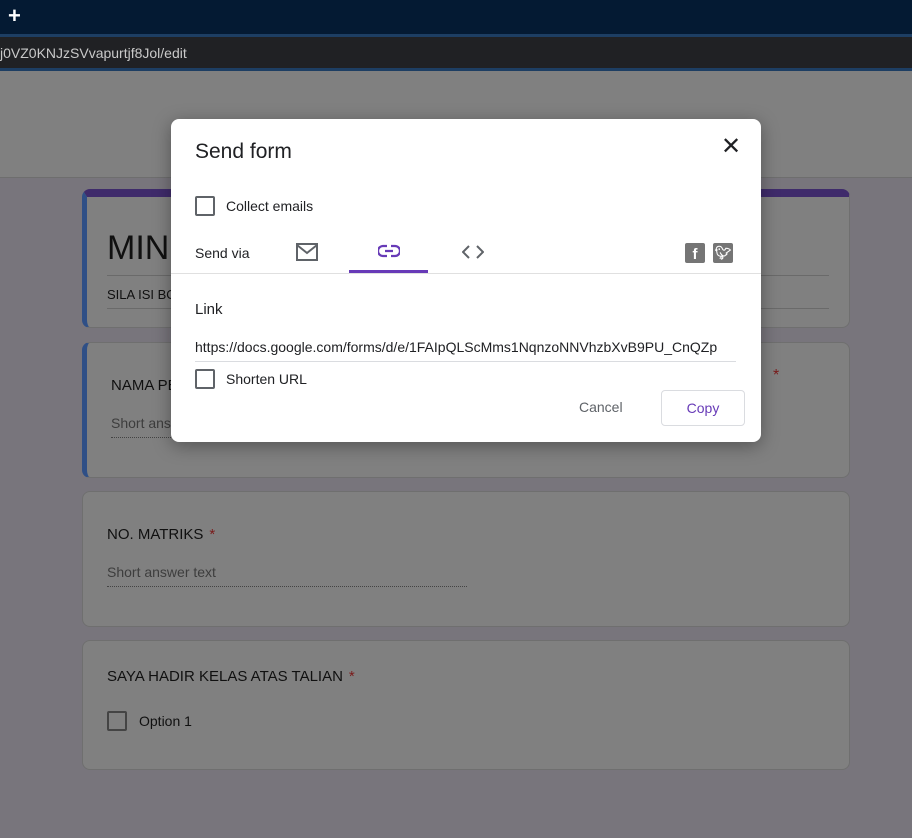 The height and width of the screenshot is (838, 912). What do you see at coordinates (144, 385) in the screenshot?
I see `question-label: NAMA PE` at bounding box center [144, 385].